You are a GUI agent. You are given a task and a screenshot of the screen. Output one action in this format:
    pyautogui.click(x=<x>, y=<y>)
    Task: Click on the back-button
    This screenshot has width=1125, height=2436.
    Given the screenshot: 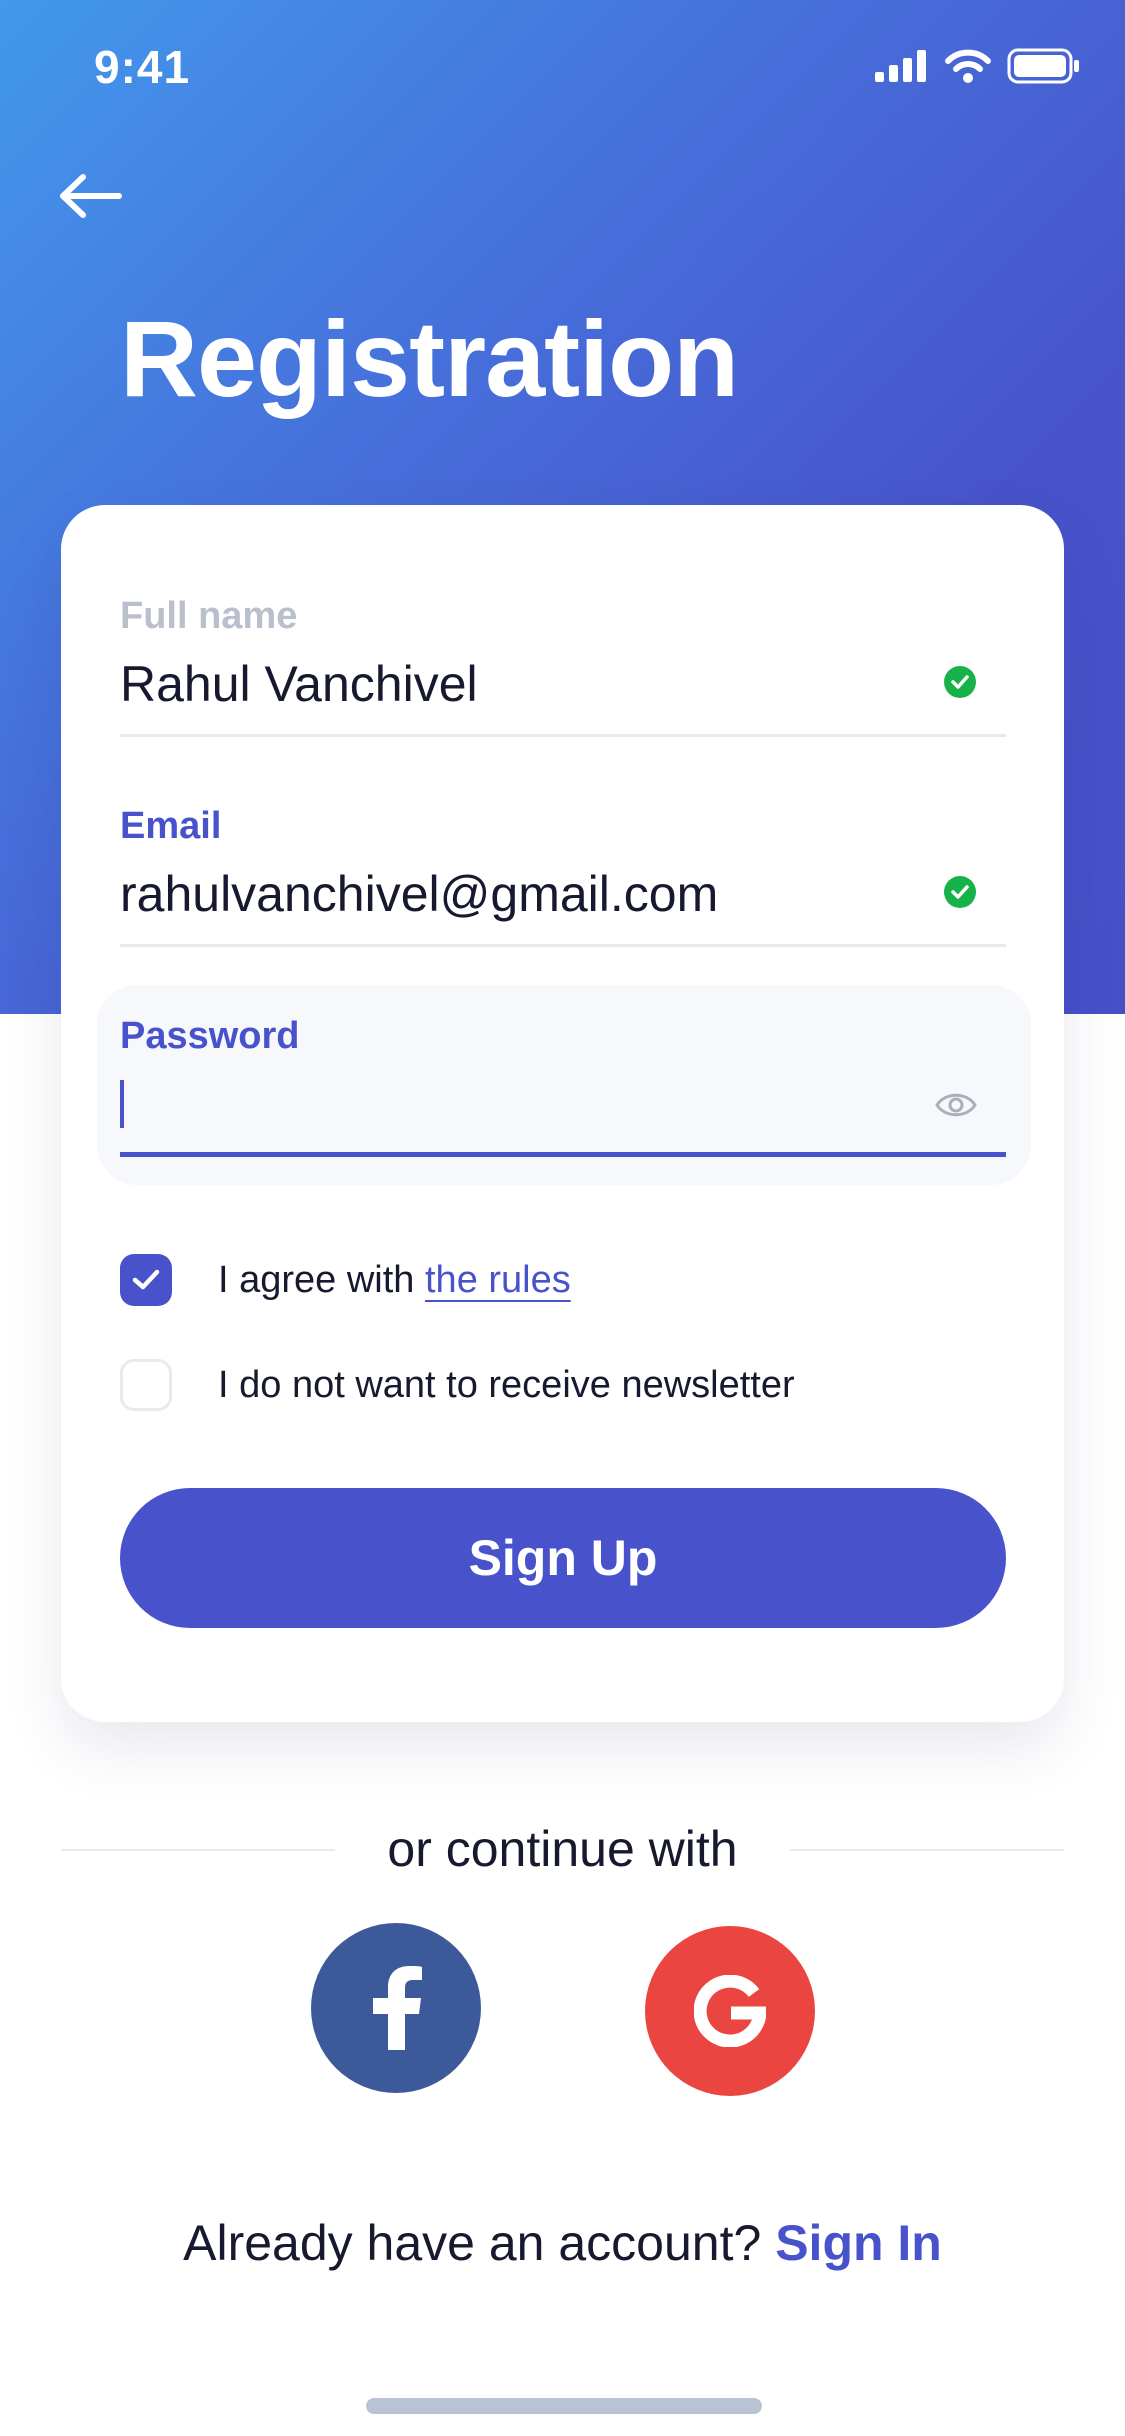 What is the action you would take?
    pyautogui.click(x=90, y=196)
    